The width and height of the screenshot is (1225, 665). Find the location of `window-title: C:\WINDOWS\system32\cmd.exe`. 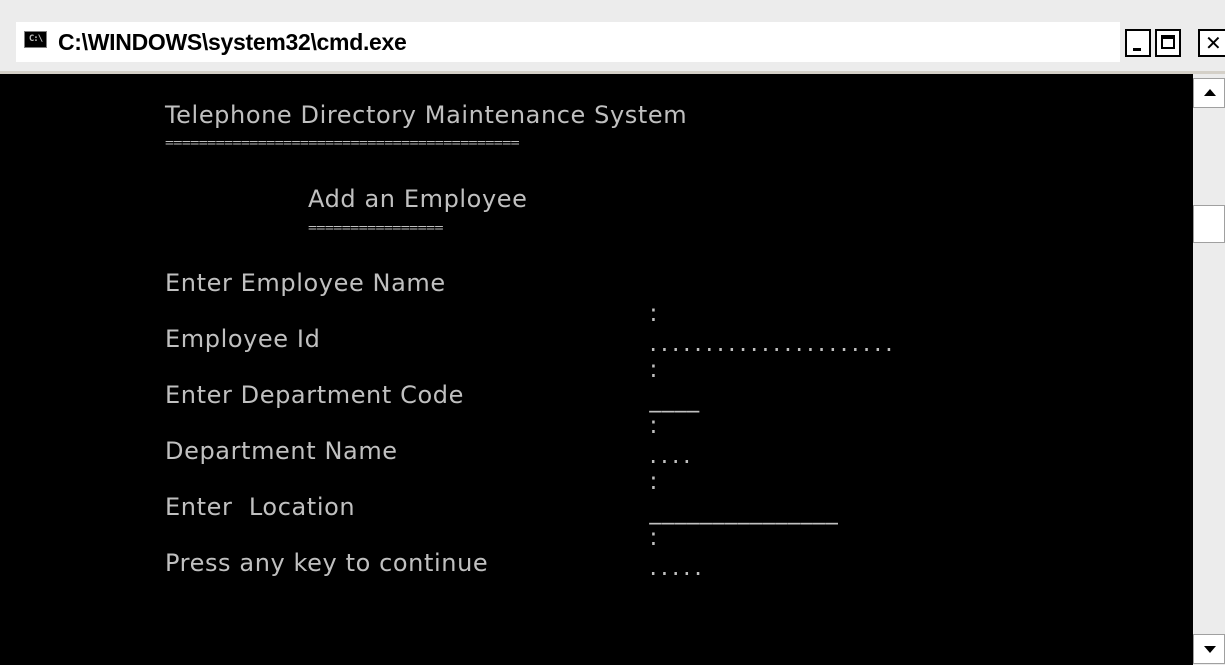

window-title: C:\WINDOWS\system32\cmd.exe is located at coordinates (232, 42).